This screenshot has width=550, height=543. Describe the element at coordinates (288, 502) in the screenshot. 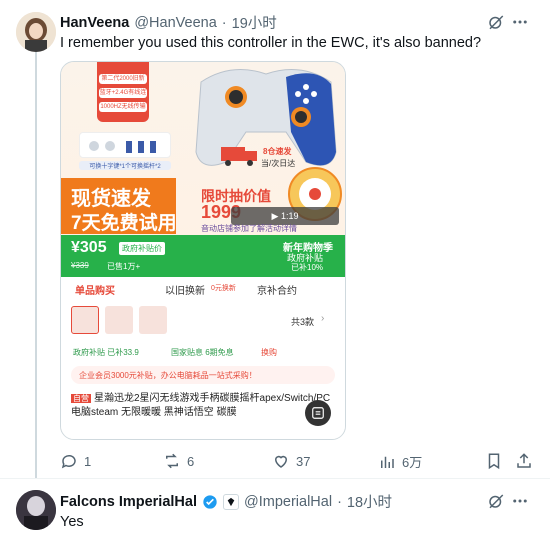

I see `handle: @ImperialHal` at that location.